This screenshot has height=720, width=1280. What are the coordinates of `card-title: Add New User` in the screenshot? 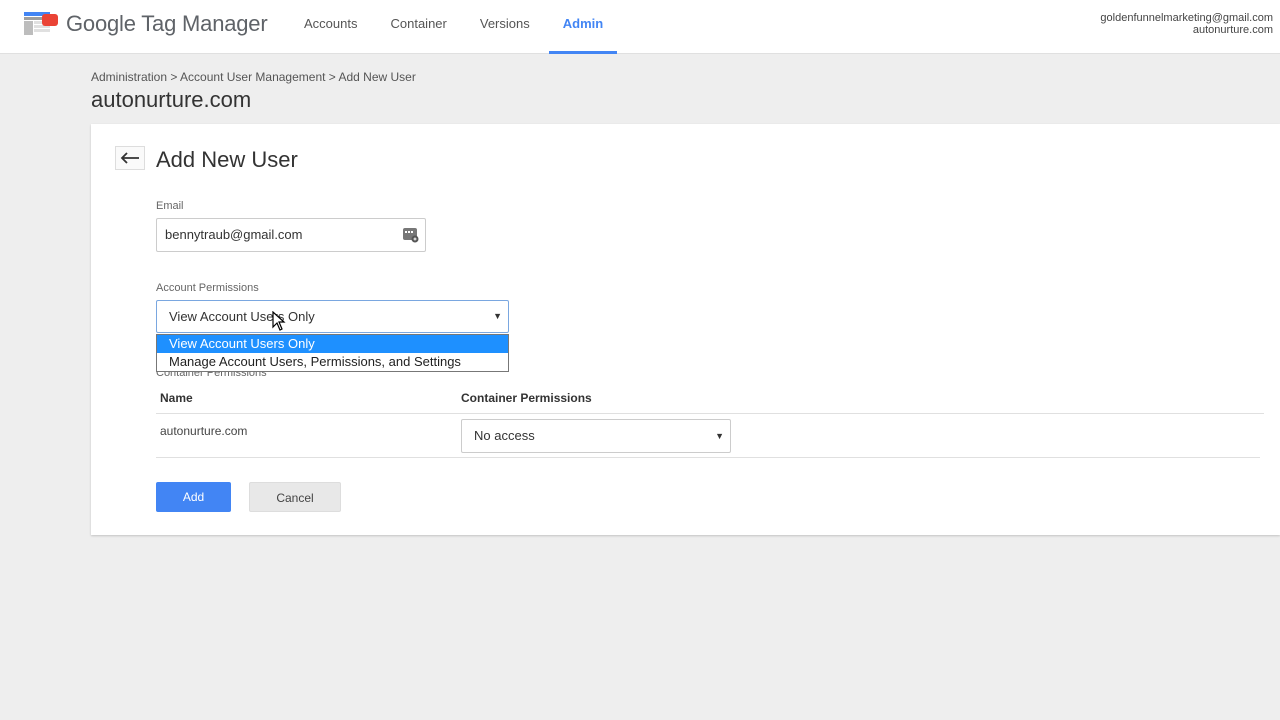 It's located at (227, 159).